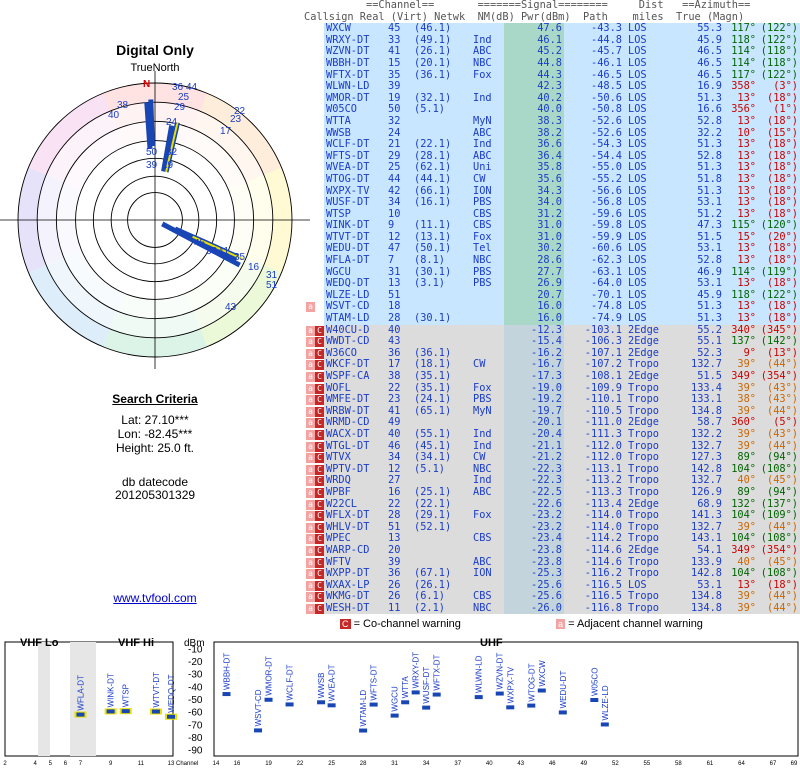 This screenshot has height=768, width=800. What do you see at coordinates (195, 725) in the screenshot?
I see `y-tick-label: -70` at bounding box center [195, 725].